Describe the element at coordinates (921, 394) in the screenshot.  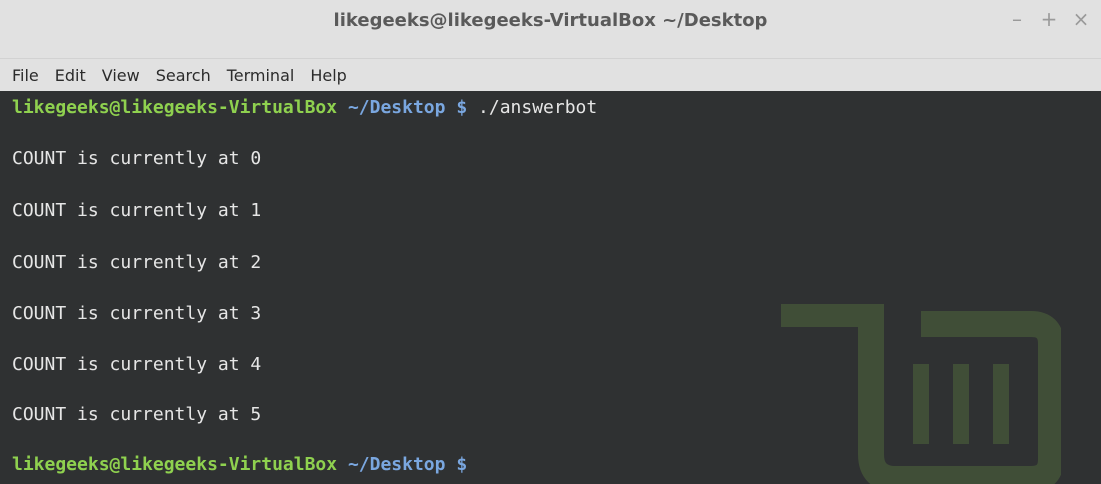
I see `linux-mint-logo-icon` at that location.